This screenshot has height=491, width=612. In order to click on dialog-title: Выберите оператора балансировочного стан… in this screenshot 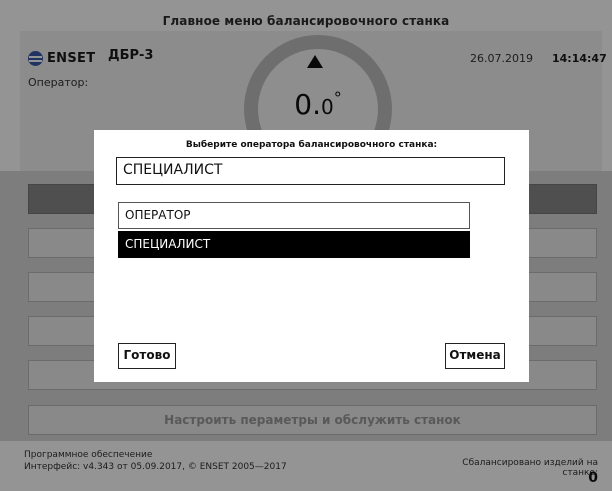, I will do `click(311, 145)`.